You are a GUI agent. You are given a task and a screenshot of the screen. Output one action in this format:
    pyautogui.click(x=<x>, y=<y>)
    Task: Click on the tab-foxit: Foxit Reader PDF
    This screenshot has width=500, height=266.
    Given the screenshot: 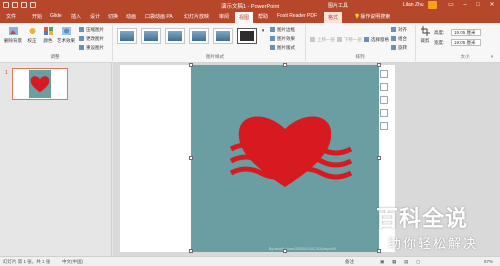 What is the action you would take?
    pyautogui.click(x=297, y=16)
    